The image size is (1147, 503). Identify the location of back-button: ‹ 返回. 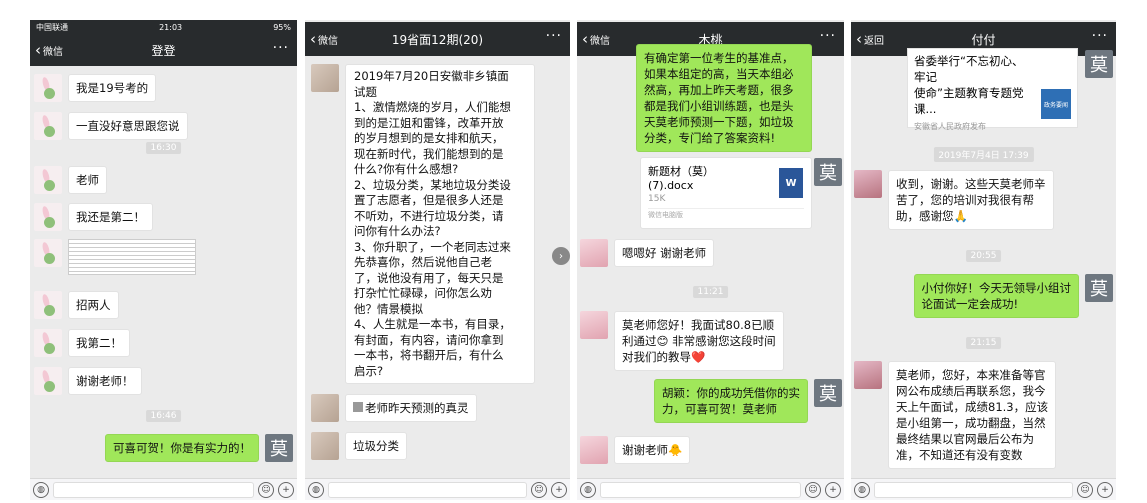
(870, 39).